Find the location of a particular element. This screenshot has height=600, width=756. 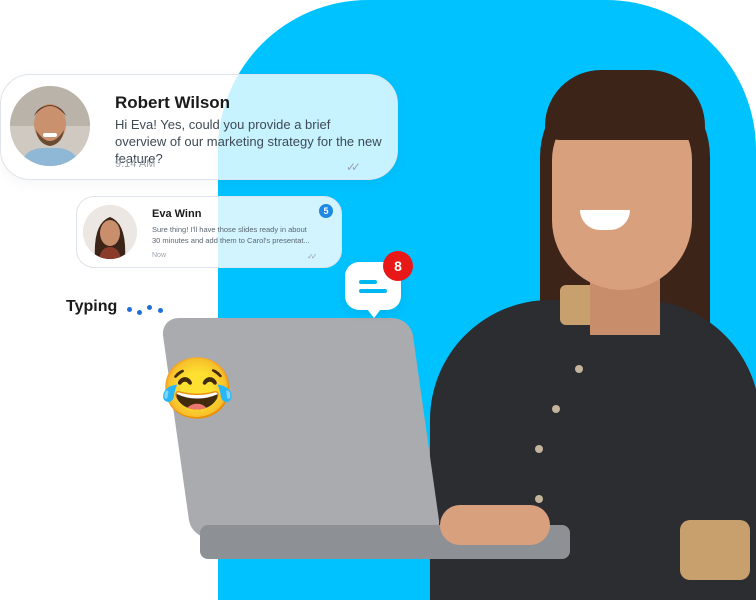

typing-indicator: Typing is located at coordinates (116, 307).